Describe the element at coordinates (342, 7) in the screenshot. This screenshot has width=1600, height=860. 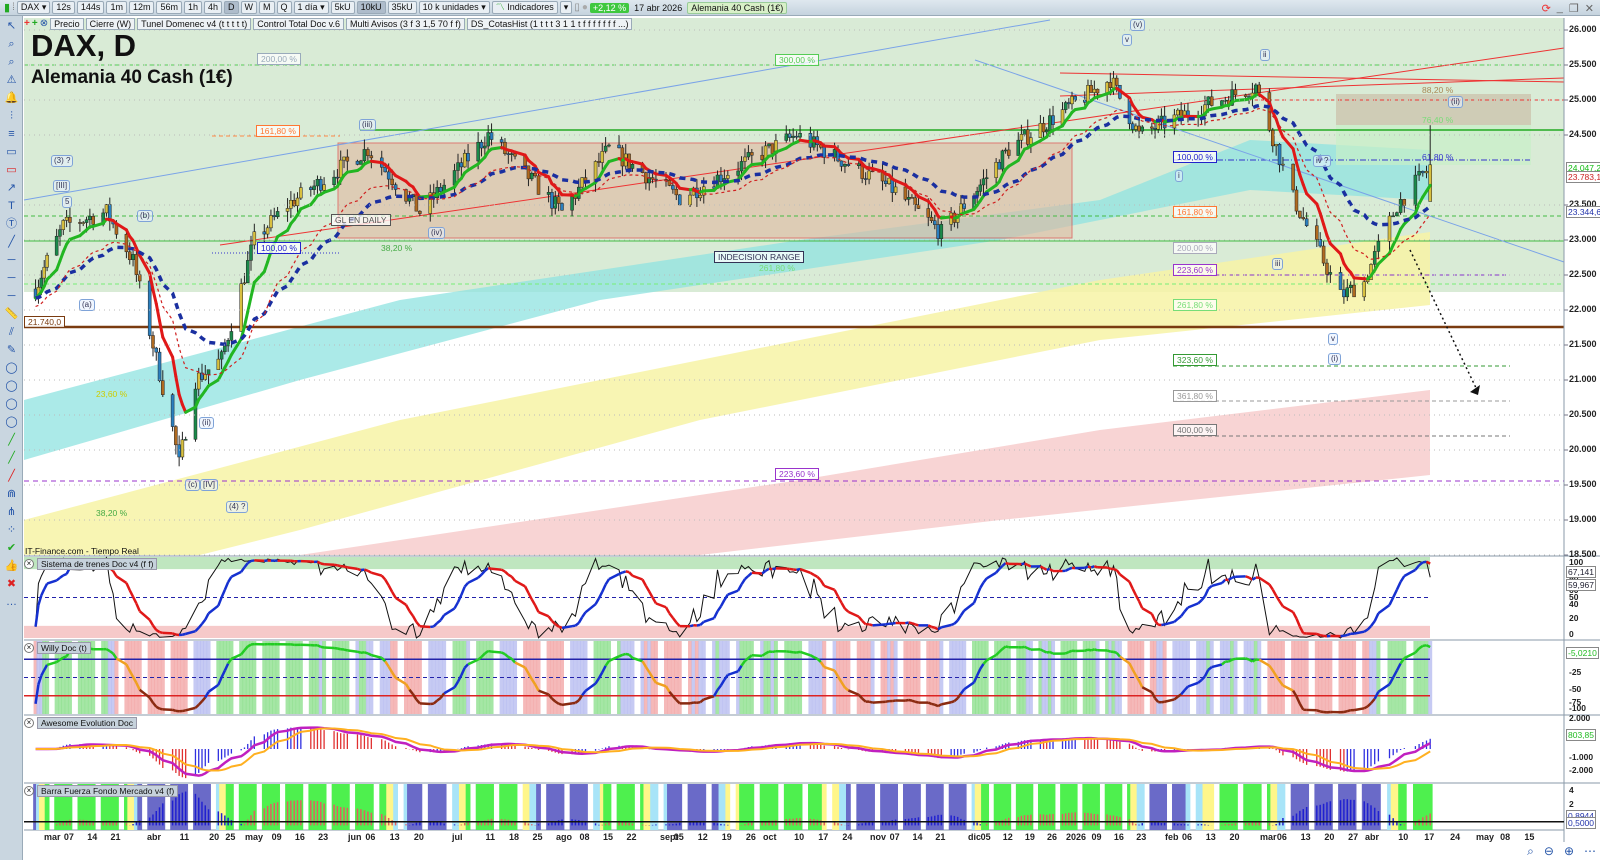
I see `unit-5kU: 5kU` at that location.